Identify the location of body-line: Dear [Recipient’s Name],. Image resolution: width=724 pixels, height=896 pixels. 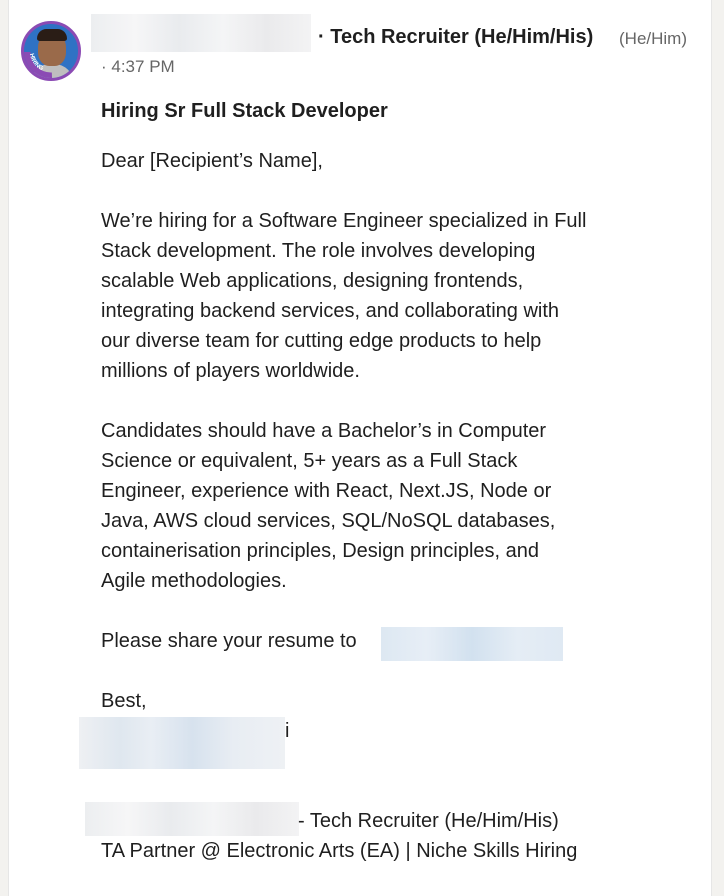
(212, 161).